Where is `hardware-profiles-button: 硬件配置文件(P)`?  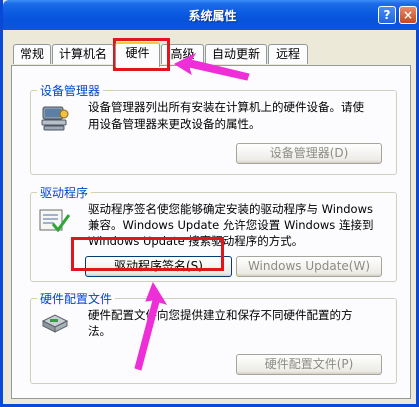
hardware-profiles-button: 硬件配置文件(P) is located at coordinates (309, 364).